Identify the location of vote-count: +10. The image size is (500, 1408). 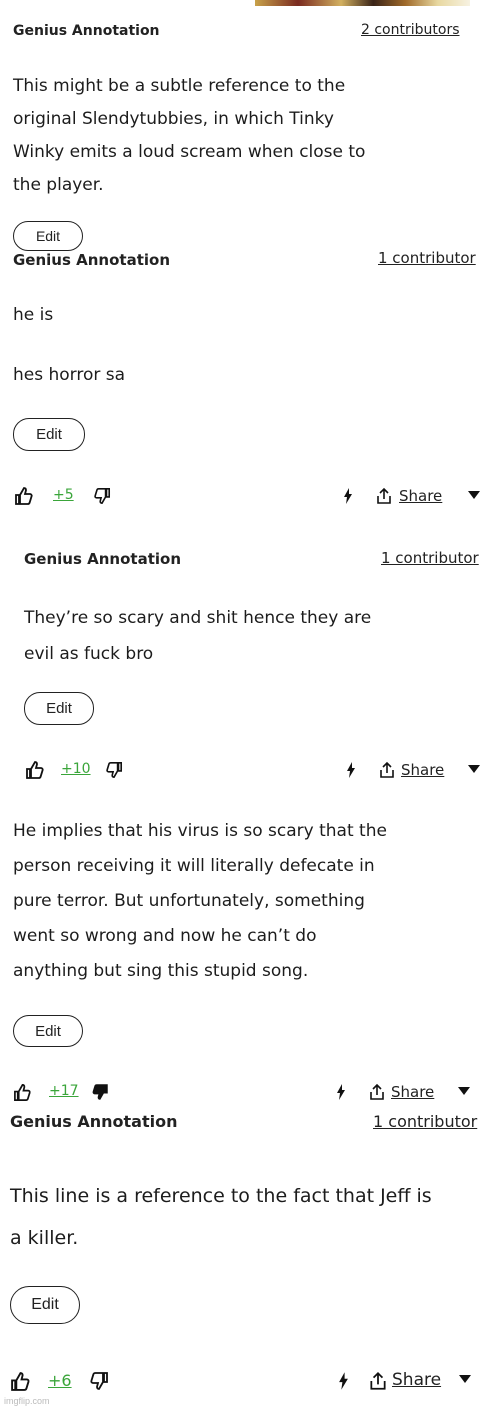
(76, 769).